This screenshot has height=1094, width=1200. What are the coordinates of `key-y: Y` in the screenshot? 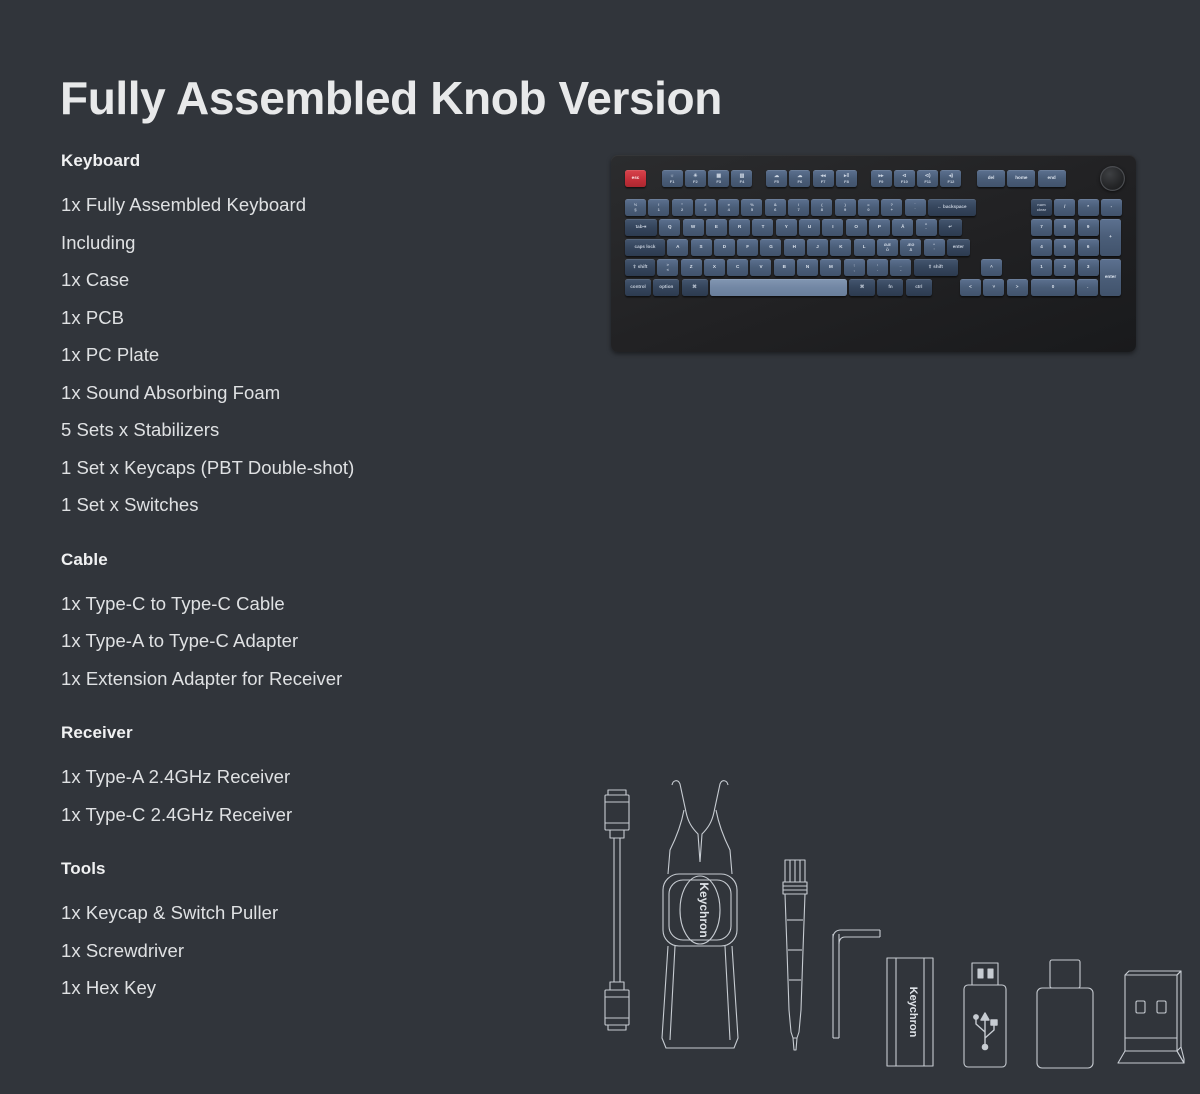 It's located at (786, 227).